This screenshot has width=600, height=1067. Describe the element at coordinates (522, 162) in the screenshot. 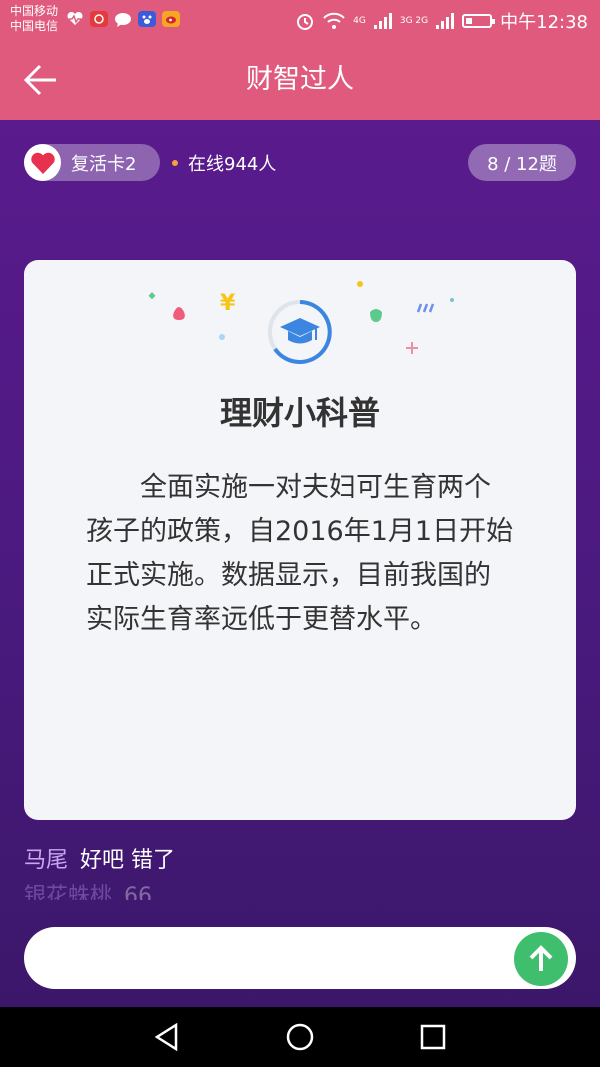

I see `question-progress: 8 / 12题` at that location.